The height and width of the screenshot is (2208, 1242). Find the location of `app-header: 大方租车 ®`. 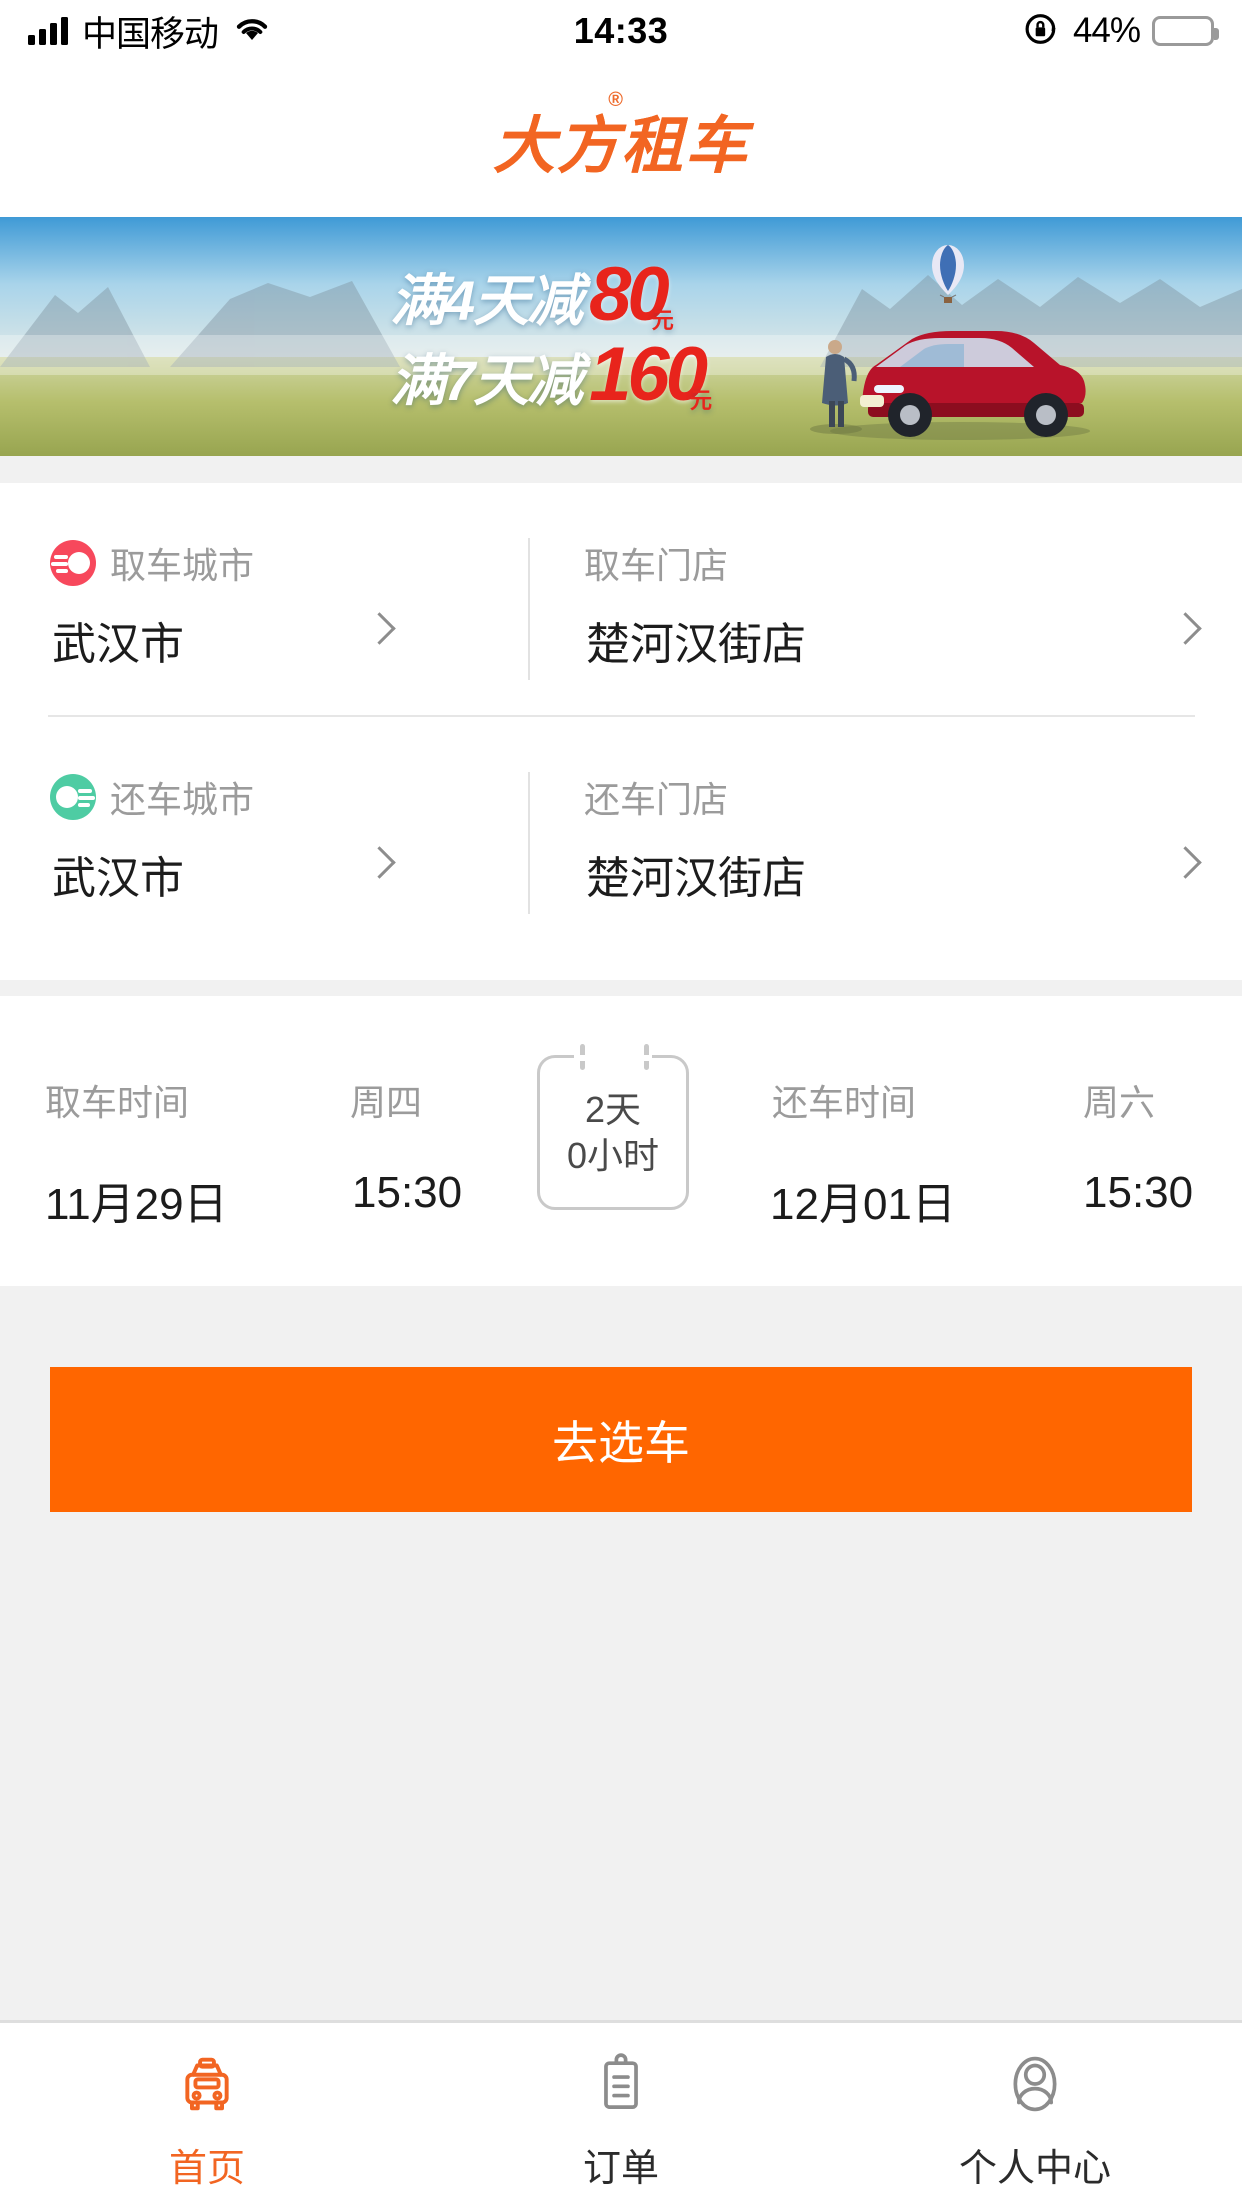

app-header: 大方租车 ® is located at coordinates (621, 139).